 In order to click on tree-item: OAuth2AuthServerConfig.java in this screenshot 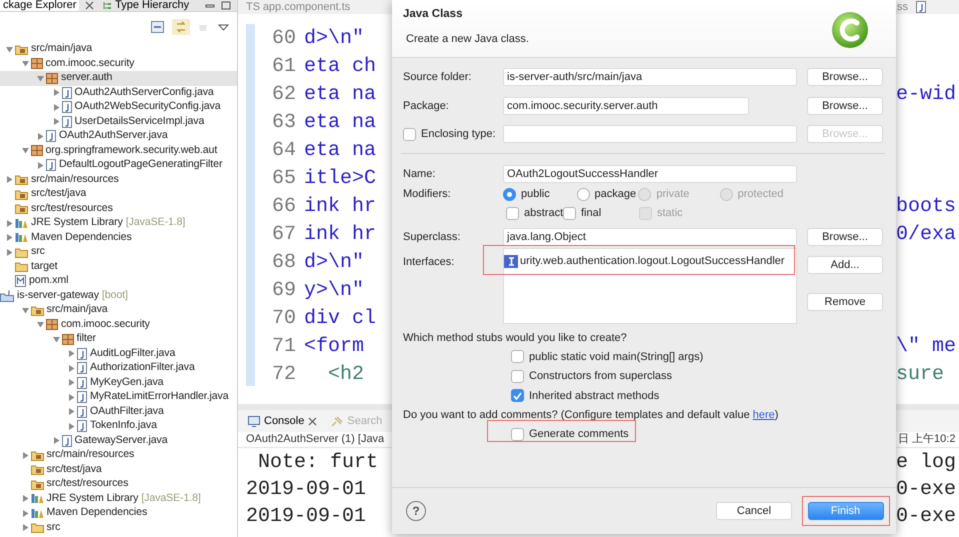, I will do `click(118, 93)`.